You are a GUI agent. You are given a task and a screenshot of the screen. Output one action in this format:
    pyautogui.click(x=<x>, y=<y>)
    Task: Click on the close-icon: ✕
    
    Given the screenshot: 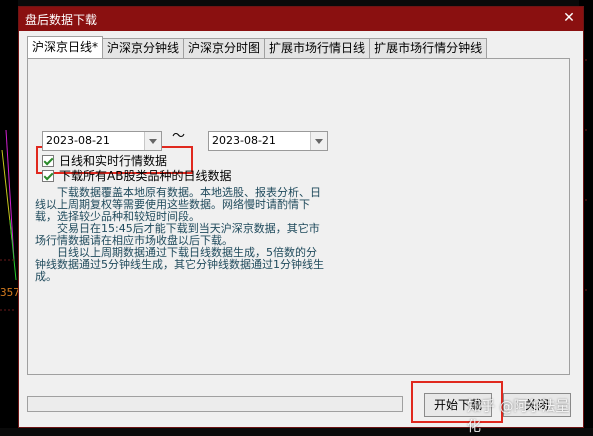 What is the action you would take?
    pyautogui.click(x=569, y=18)
    